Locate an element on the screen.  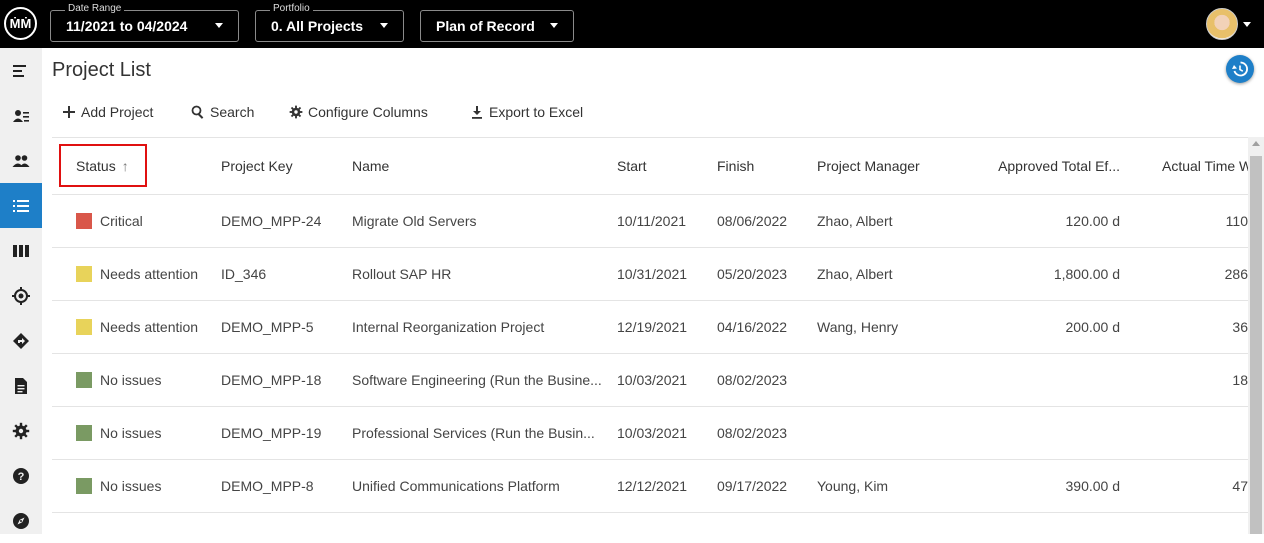
cell-status: Needs attention is located at coordinates (146, 327).